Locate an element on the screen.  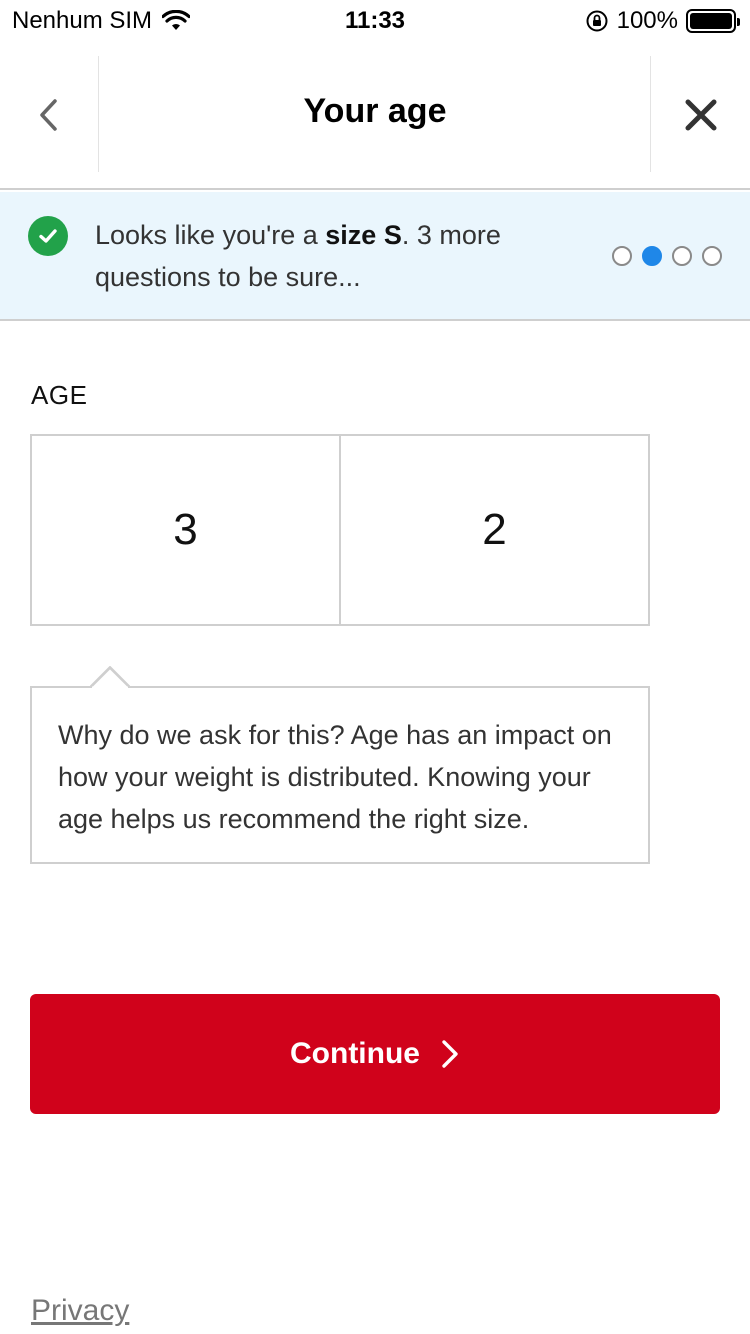
age-input: 3 2 is located at coordinates (340, 530).